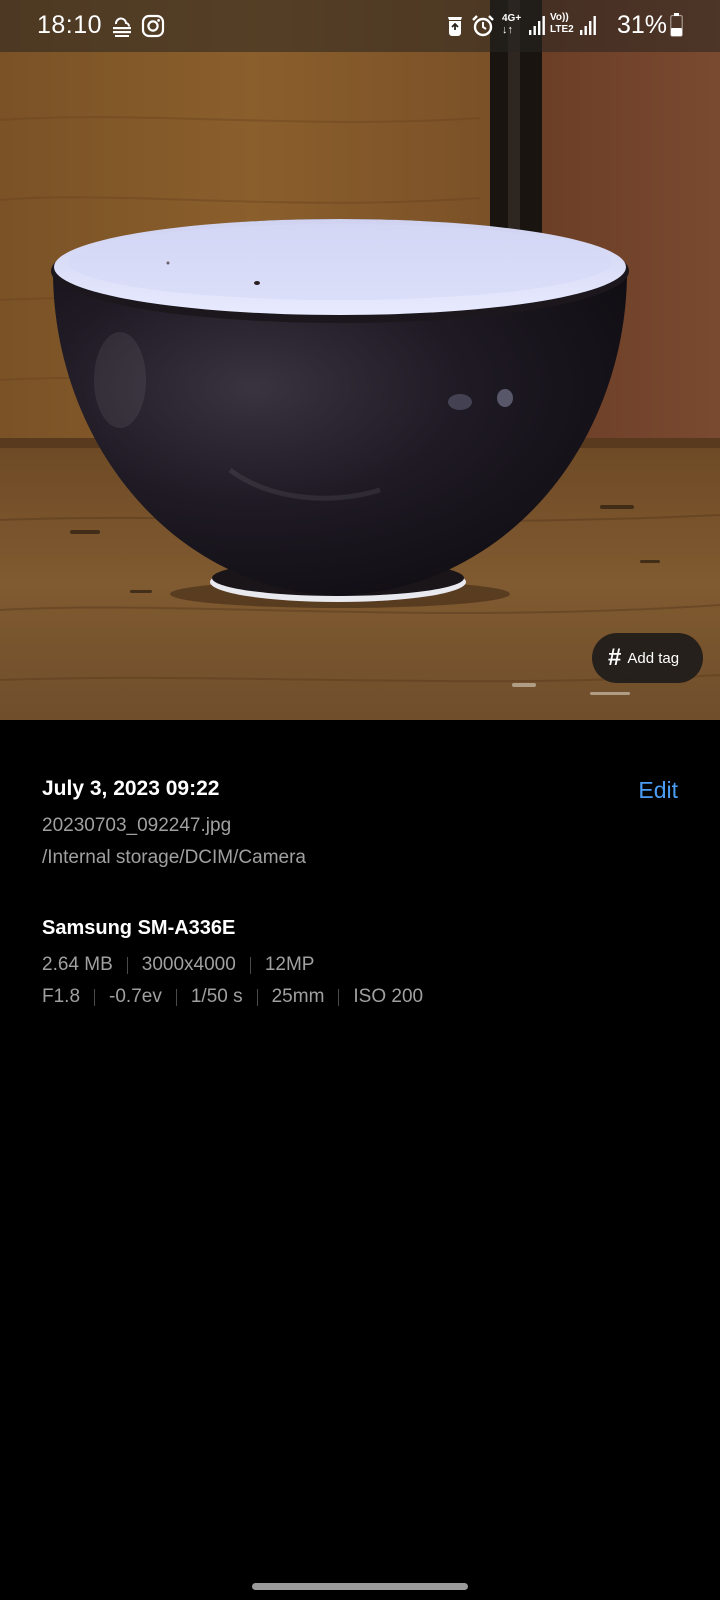 Image resolution: width=720 pixels, height=1600 pixels. I want to click on data-arrows-icon: 4G+ ↓↑, so click(513, 26).